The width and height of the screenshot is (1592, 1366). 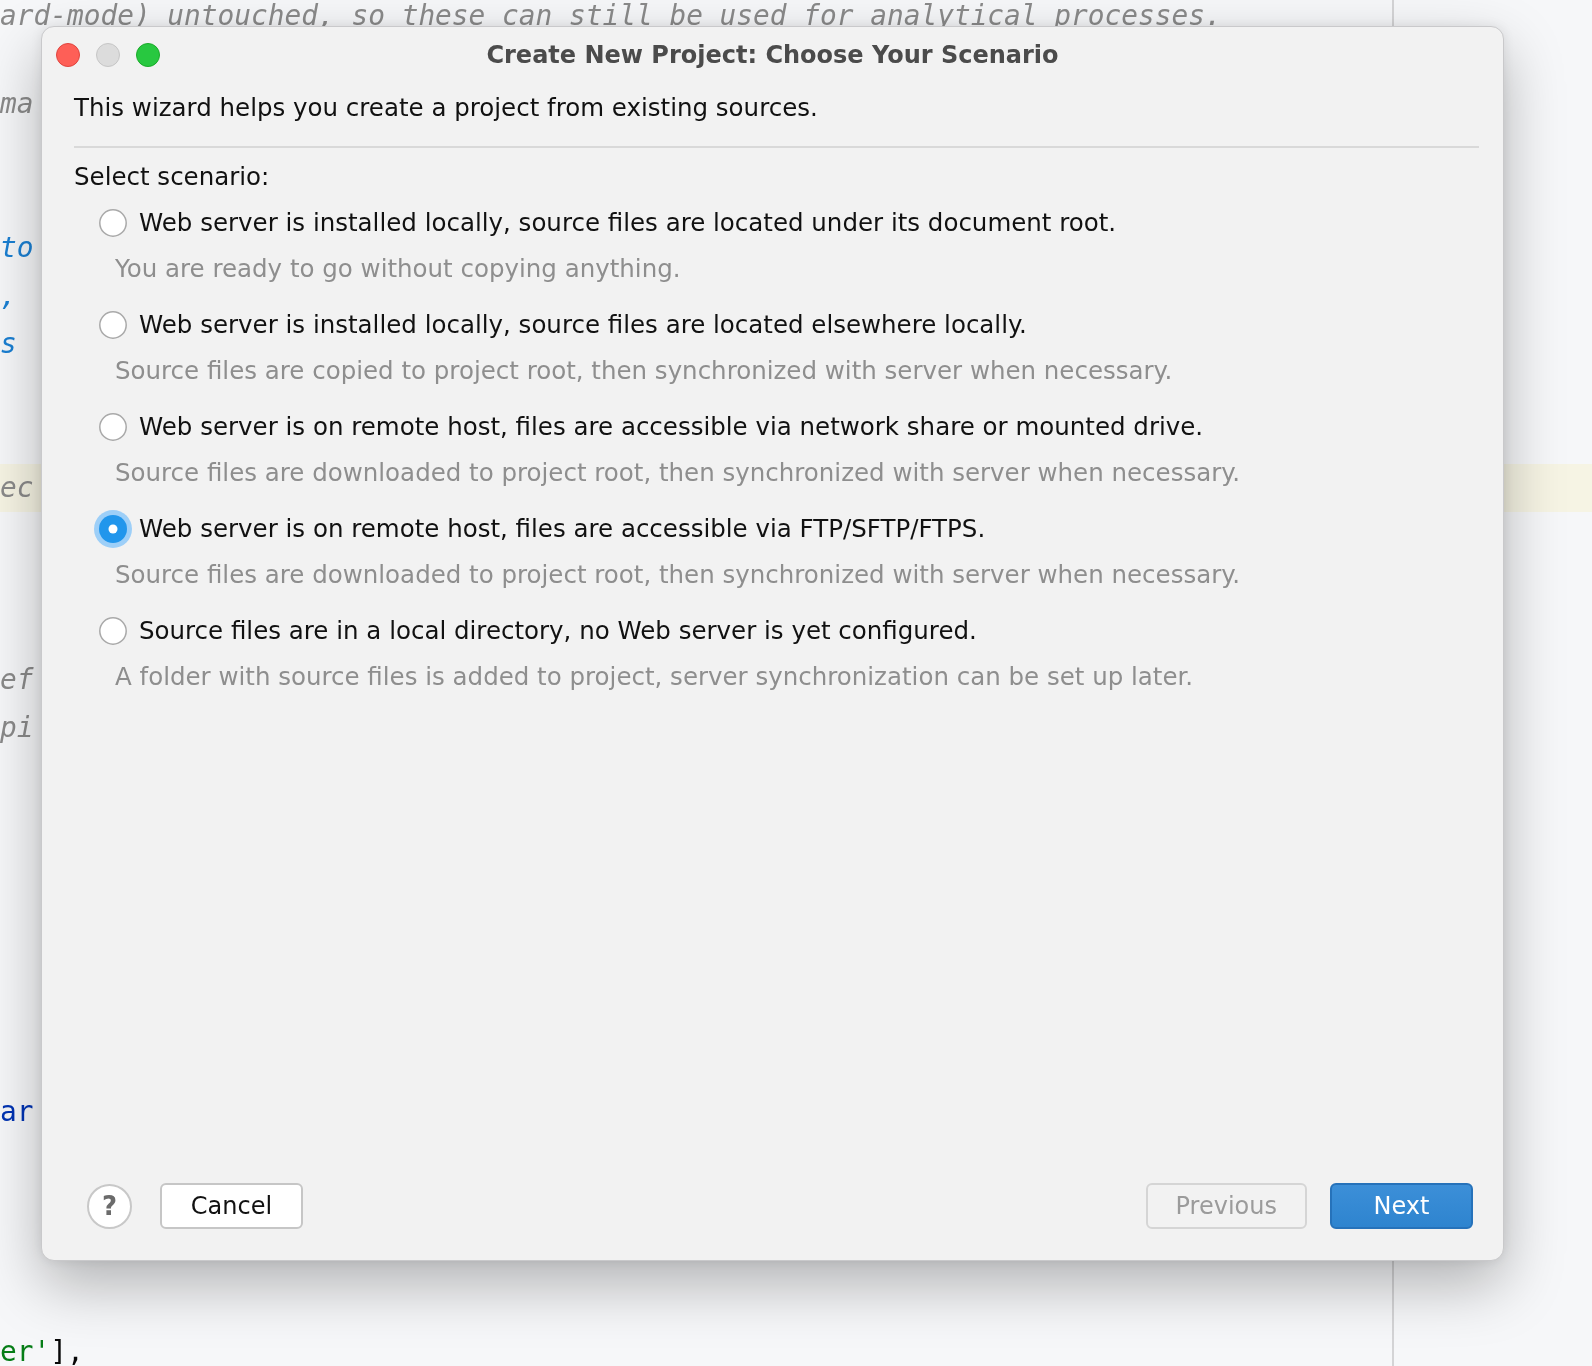 I want to click on option-description: You are ready to go without copying anything., so click(x=397, y=269).